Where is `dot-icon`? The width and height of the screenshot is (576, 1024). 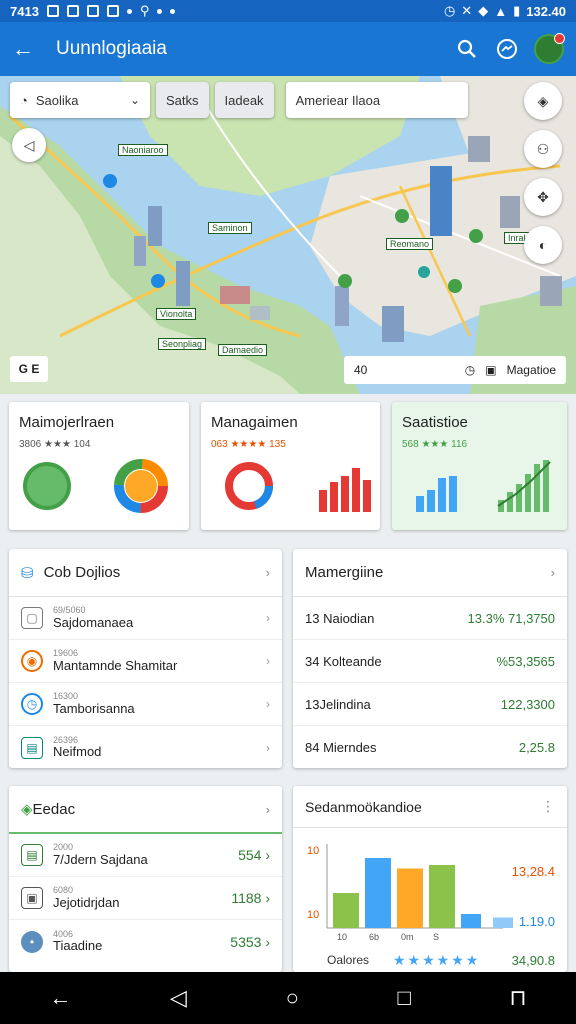
dot-icon is located at coordinates (160, 11).